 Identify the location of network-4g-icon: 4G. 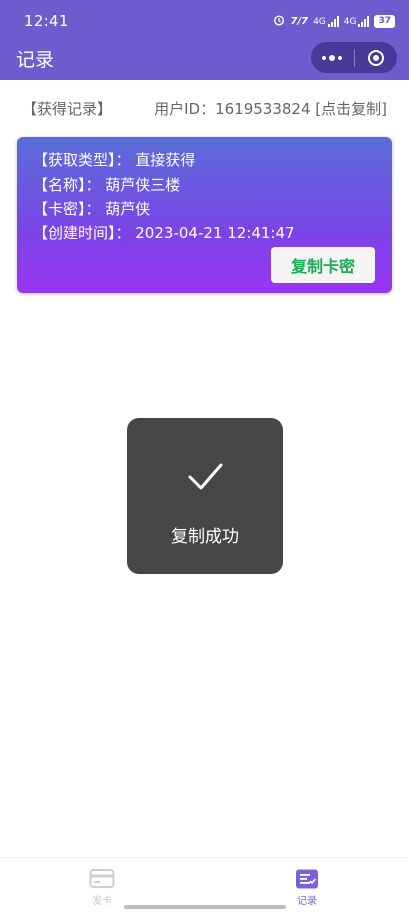
(326, 21).